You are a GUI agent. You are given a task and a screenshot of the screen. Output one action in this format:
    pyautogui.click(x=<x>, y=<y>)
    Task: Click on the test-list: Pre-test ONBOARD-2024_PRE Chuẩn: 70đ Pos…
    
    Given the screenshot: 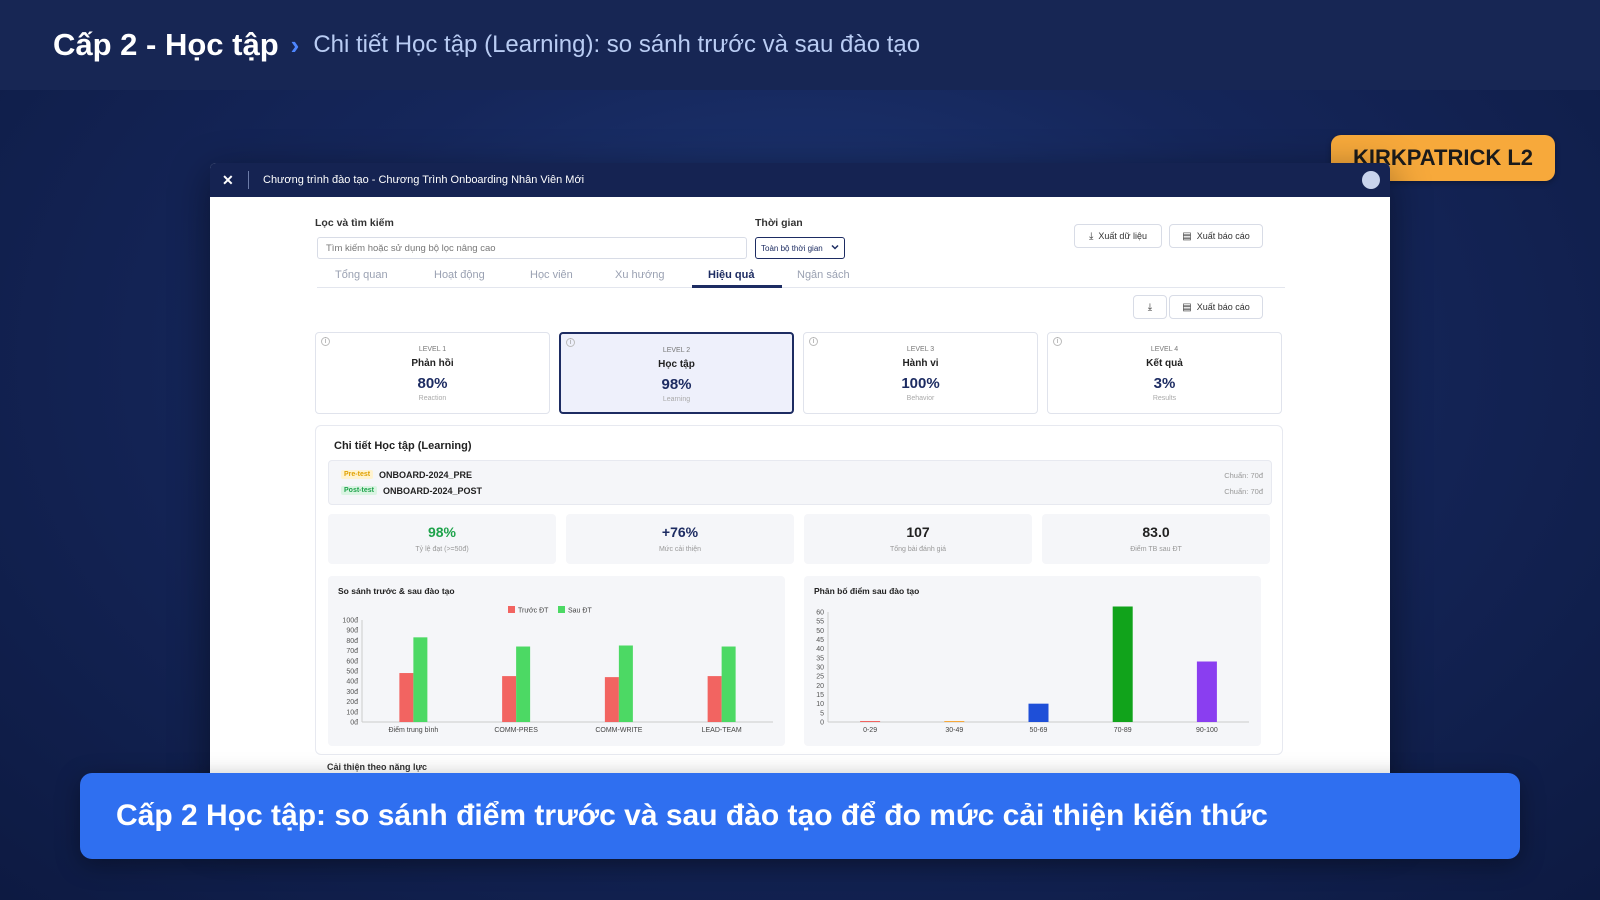 What is the action you would take?
    pyautogui.click(x=800, y=482)
    